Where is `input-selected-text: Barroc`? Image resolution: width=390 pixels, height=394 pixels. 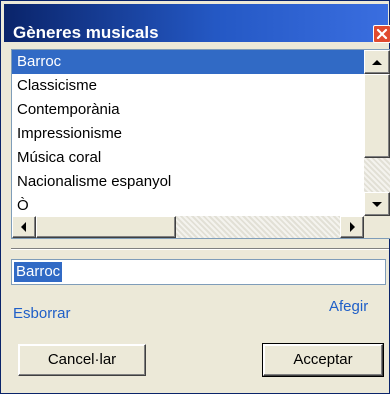 input-selected-text: Barroc is located at coordinates (38, 272).